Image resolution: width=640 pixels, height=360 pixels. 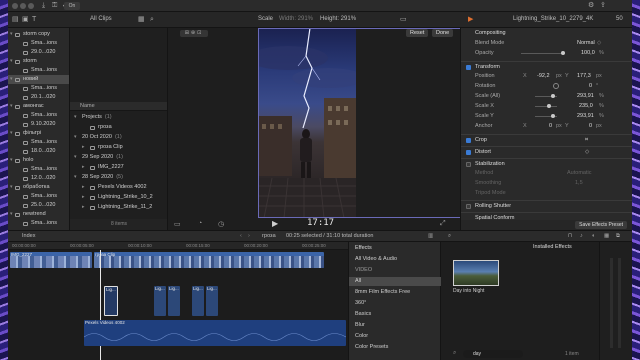 I want to click on zoom-window-button, so click(x=31, y=6).